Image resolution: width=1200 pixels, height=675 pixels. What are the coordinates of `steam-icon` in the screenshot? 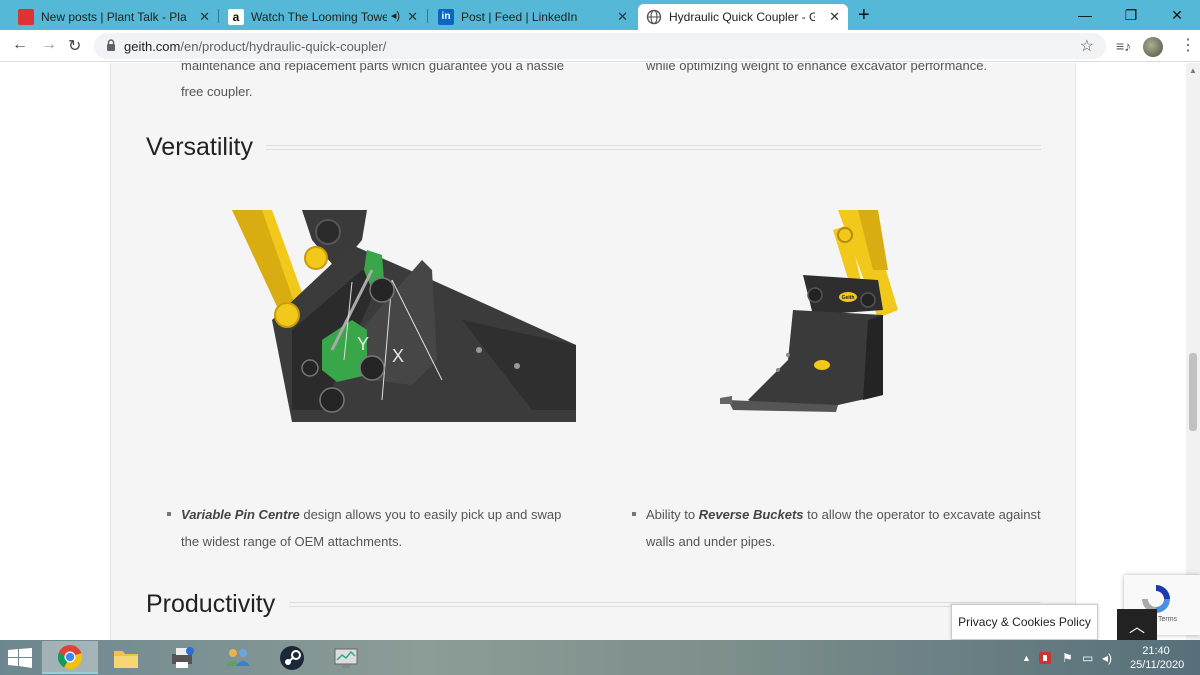 It's located at (292, 657).